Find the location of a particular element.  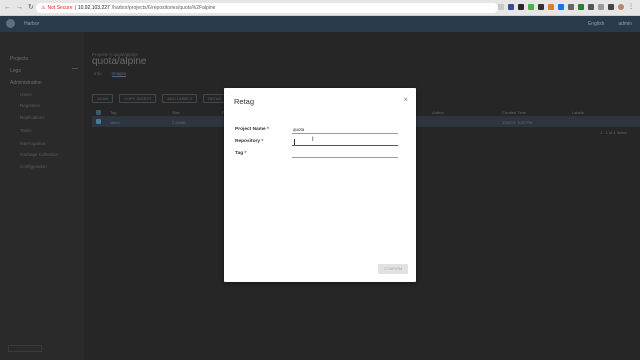

settings-link is located at coordinates (25, 348).